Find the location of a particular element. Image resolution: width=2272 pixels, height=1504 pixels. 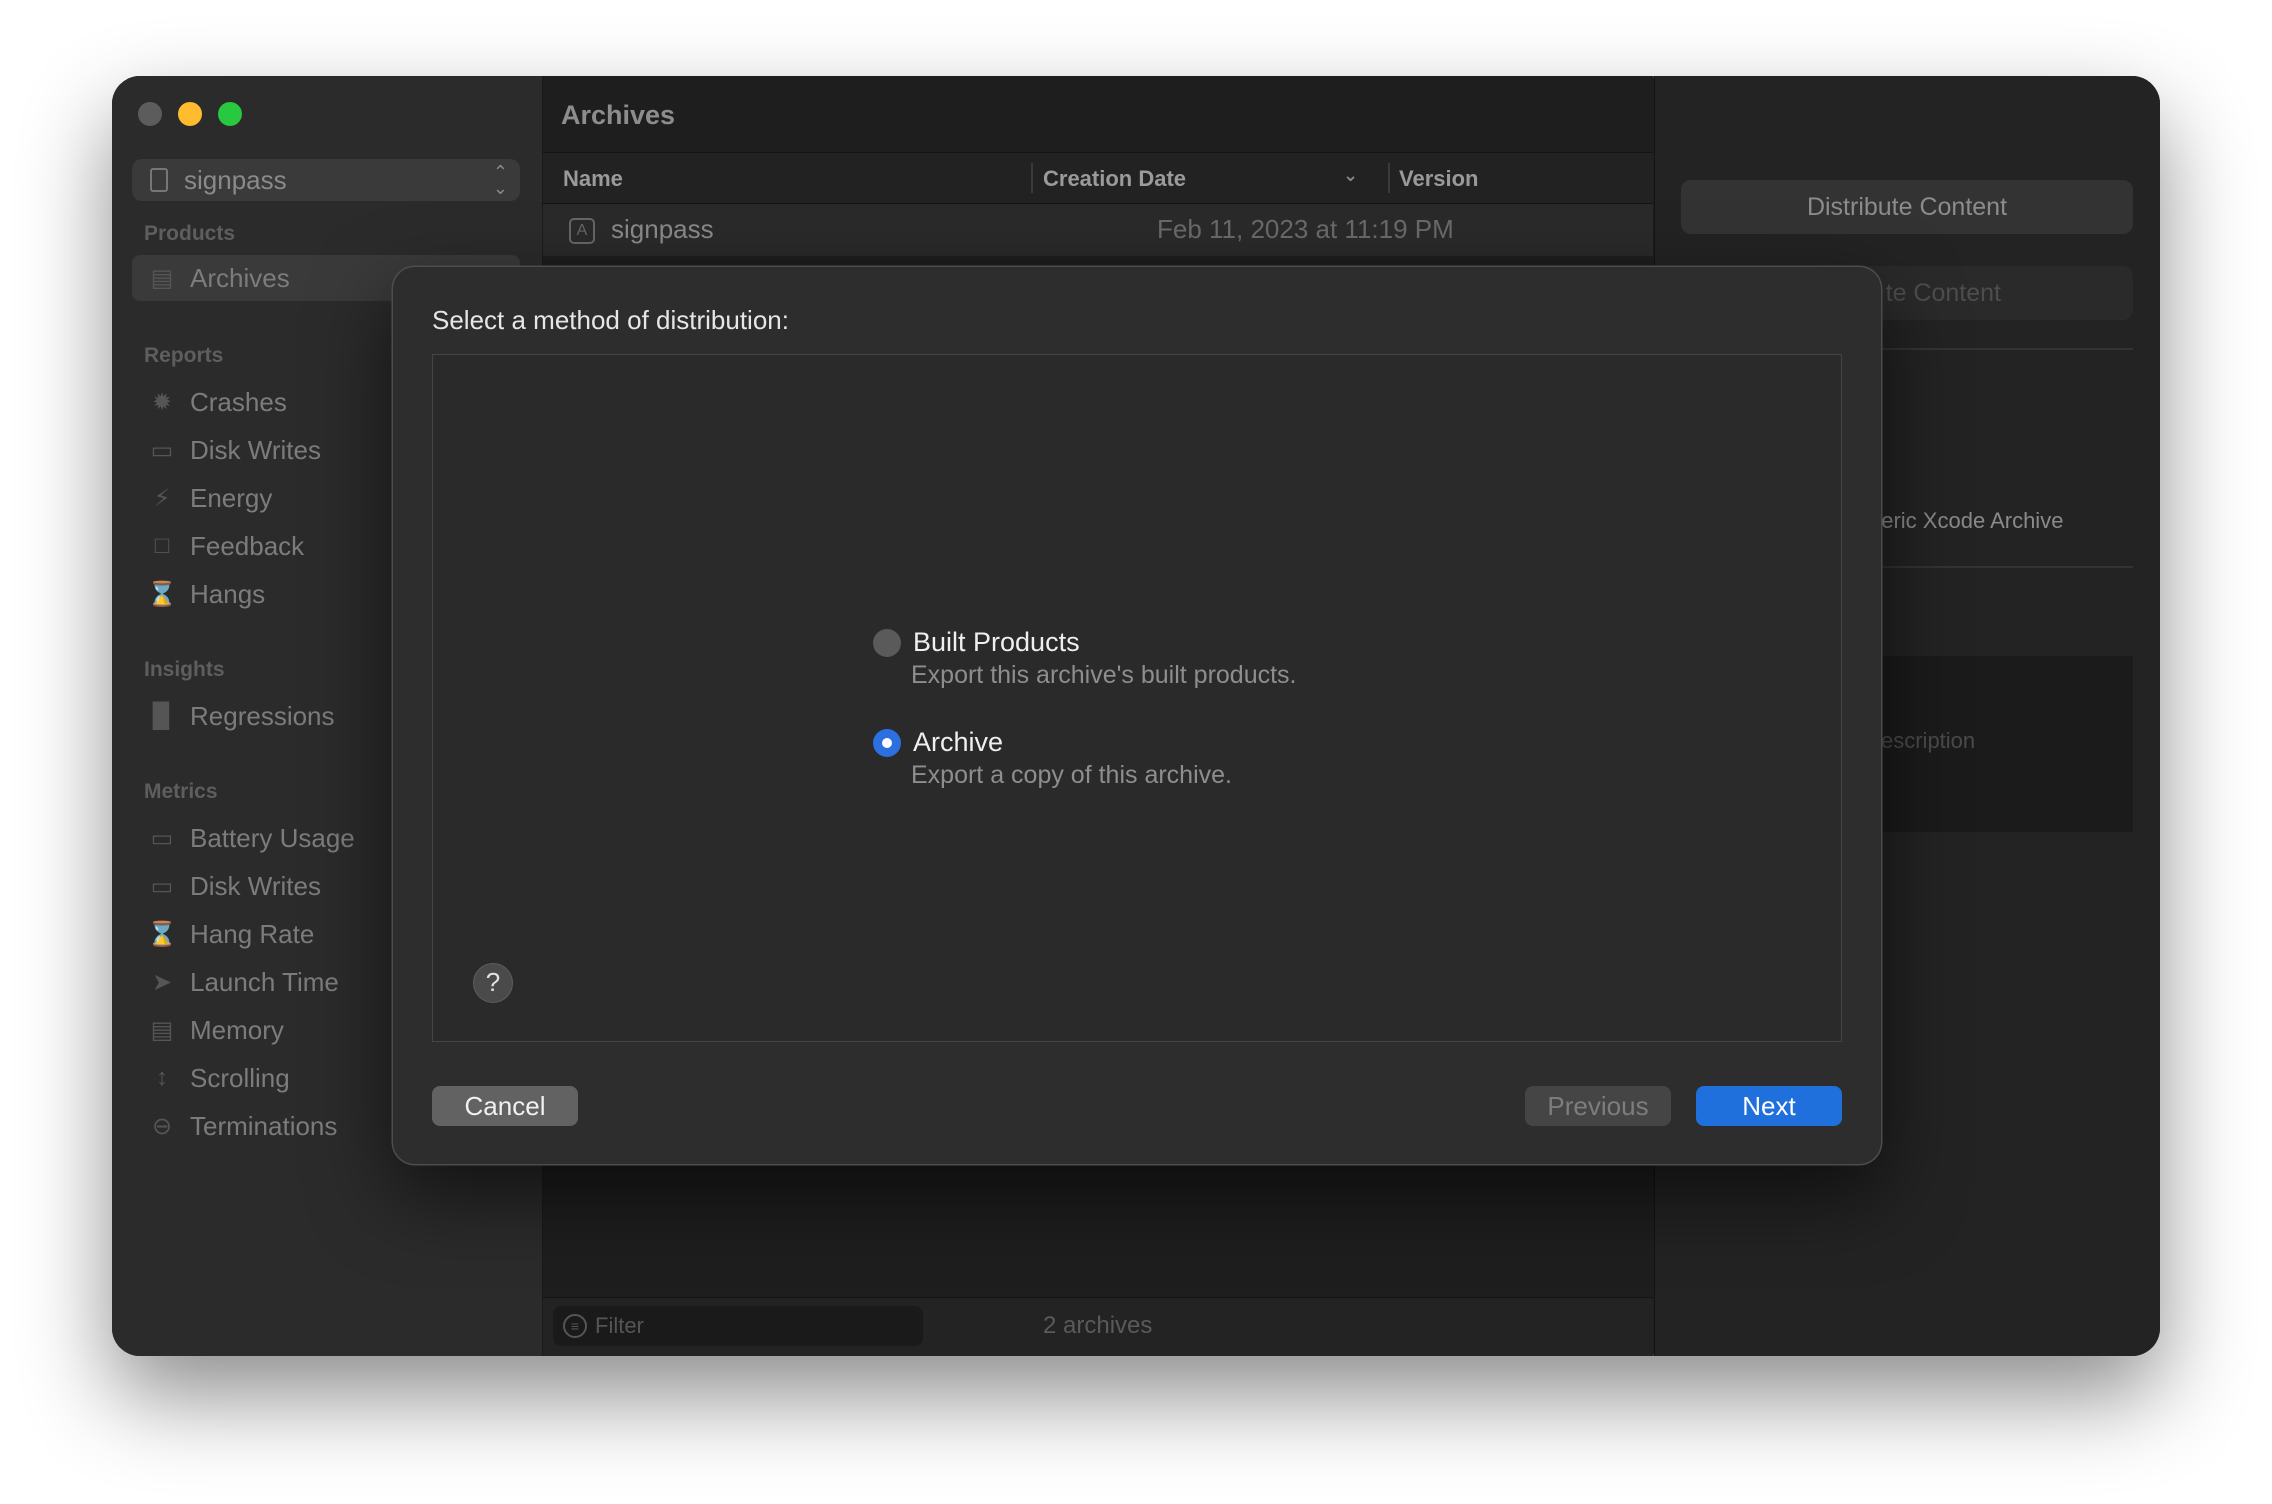

chevron-up-down-icon: ⌃ ⌄ is located at coordinates (500, 180).